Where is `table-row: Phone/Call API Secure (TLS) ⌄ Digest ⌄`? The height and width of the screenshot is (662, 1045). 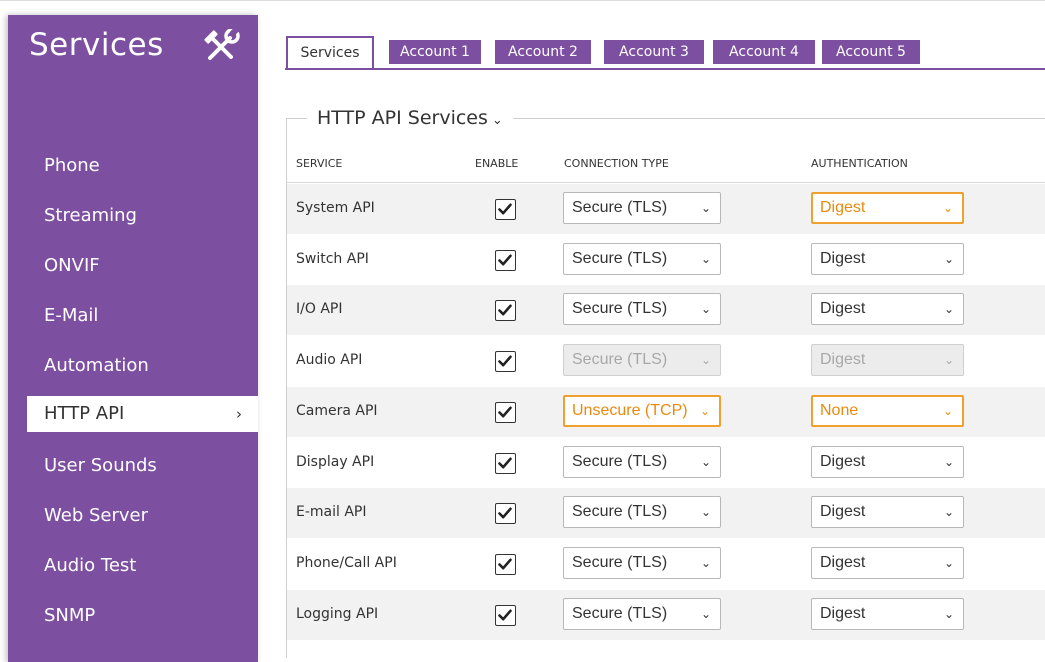 table-row: Phone/Call API Secure (TLS) ⌄ Digest ⌄ is located at coordinates (666, 564).